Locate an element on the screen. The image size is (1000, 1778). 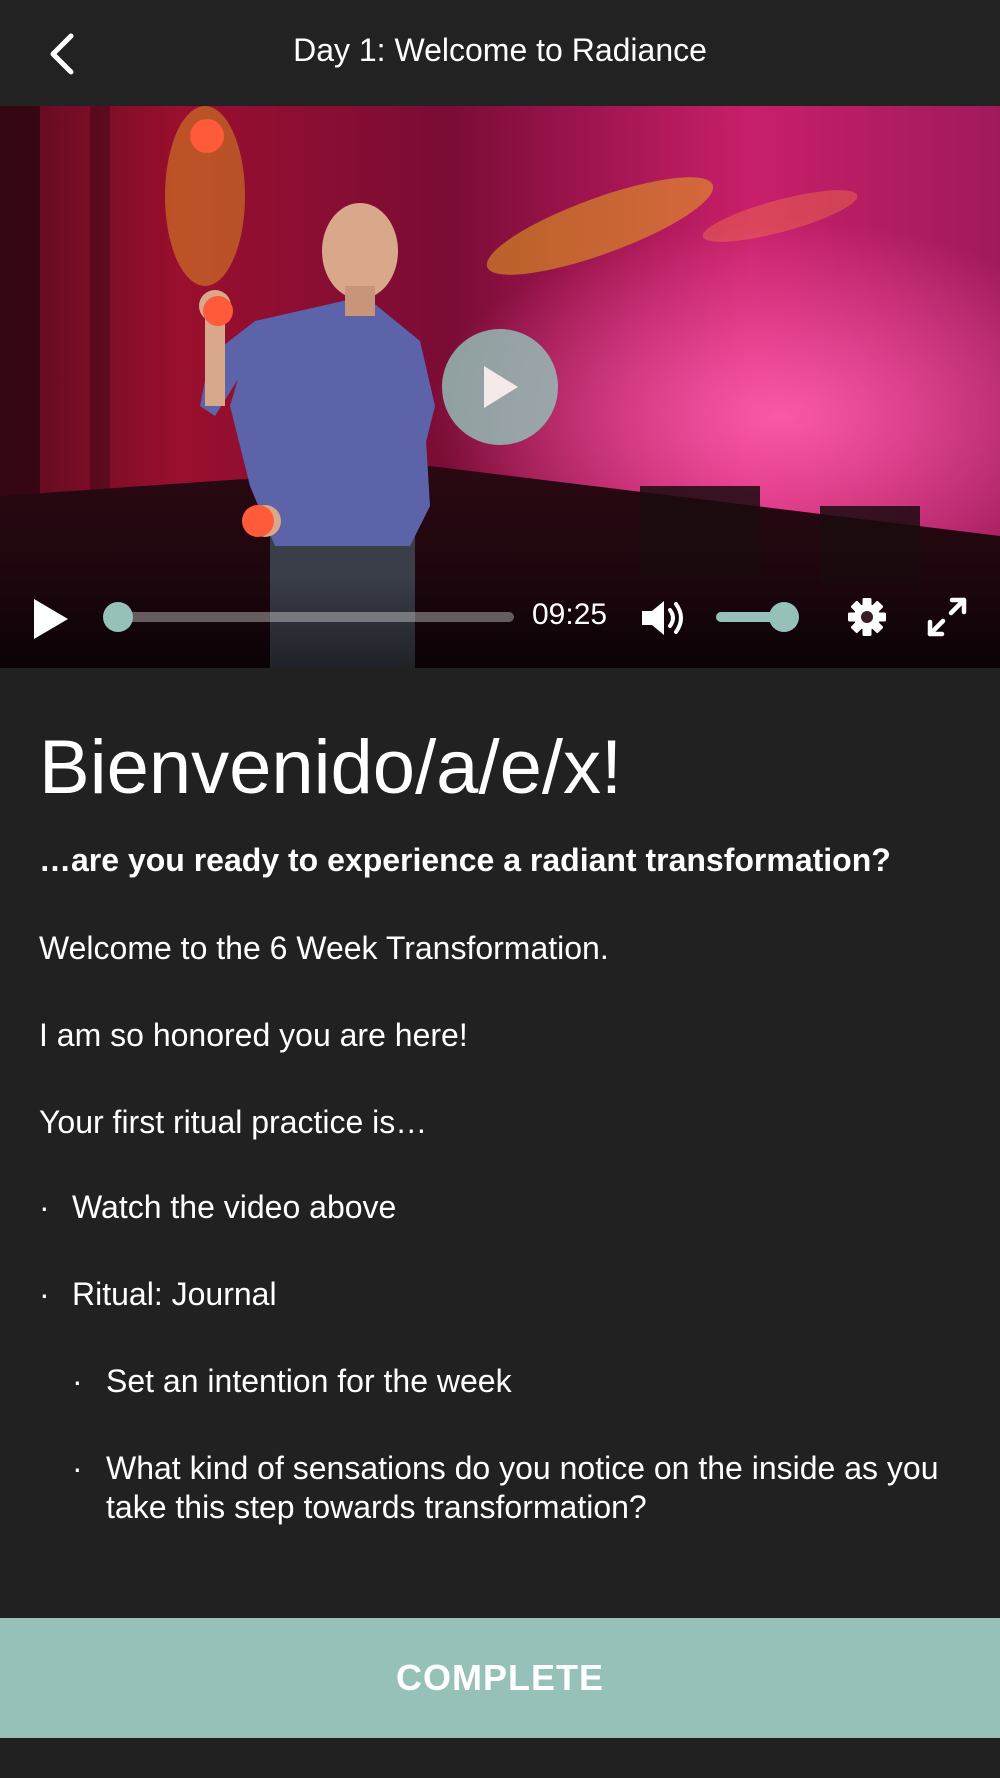
fullscreen-button is located at coordinates (948, 618).